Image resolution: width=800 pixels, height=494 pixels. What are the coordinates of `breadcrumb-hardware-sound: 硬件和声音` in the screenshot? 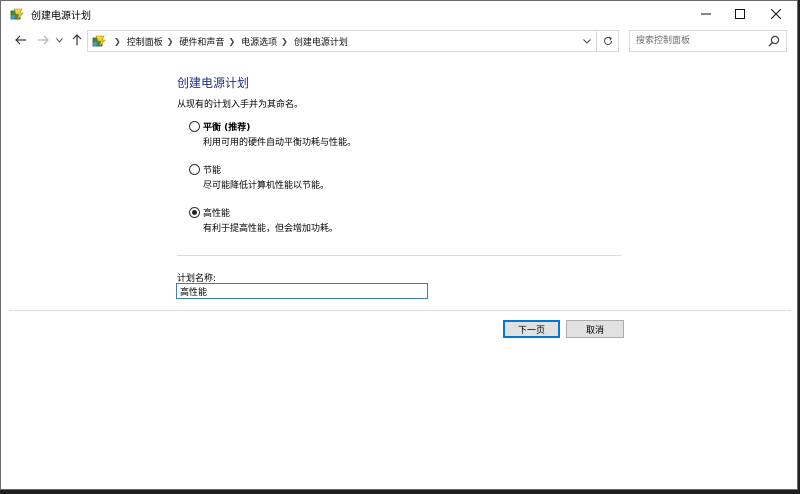 It's located at (201, 41).